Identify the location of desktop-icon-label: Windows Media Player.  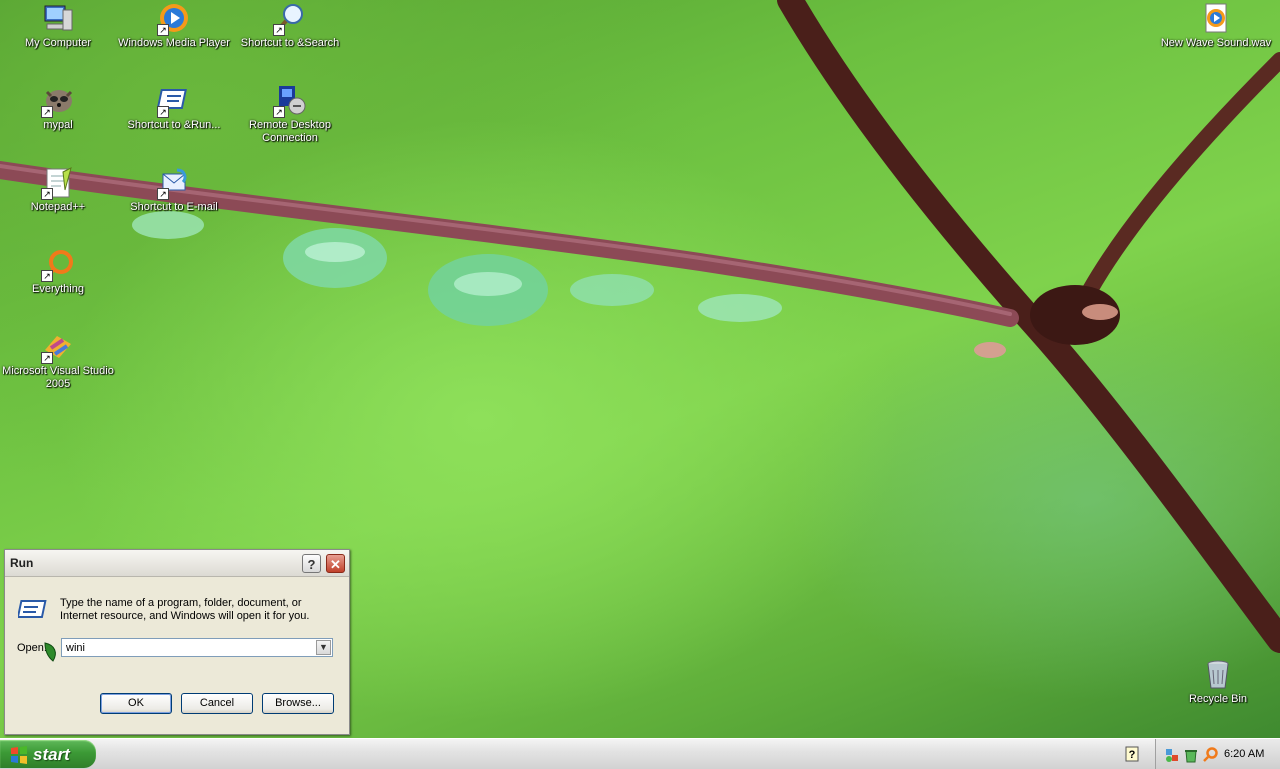
(174, 43).